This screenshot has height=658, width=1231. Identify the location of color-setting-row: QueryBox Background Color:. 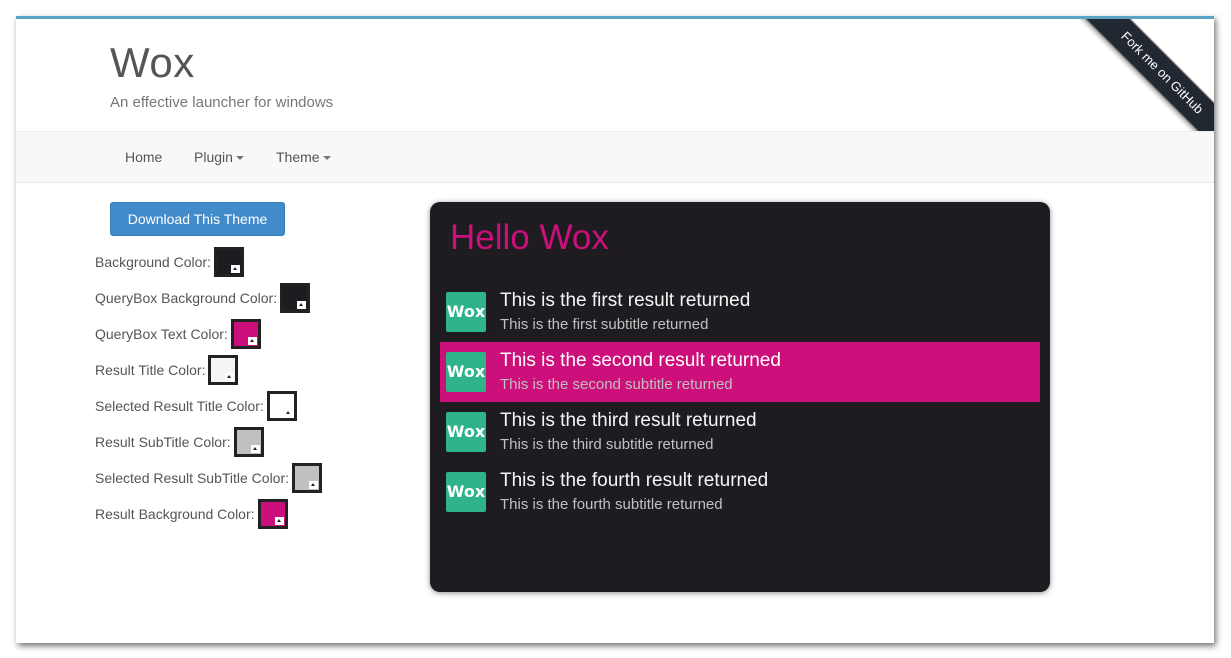
(203, 298).